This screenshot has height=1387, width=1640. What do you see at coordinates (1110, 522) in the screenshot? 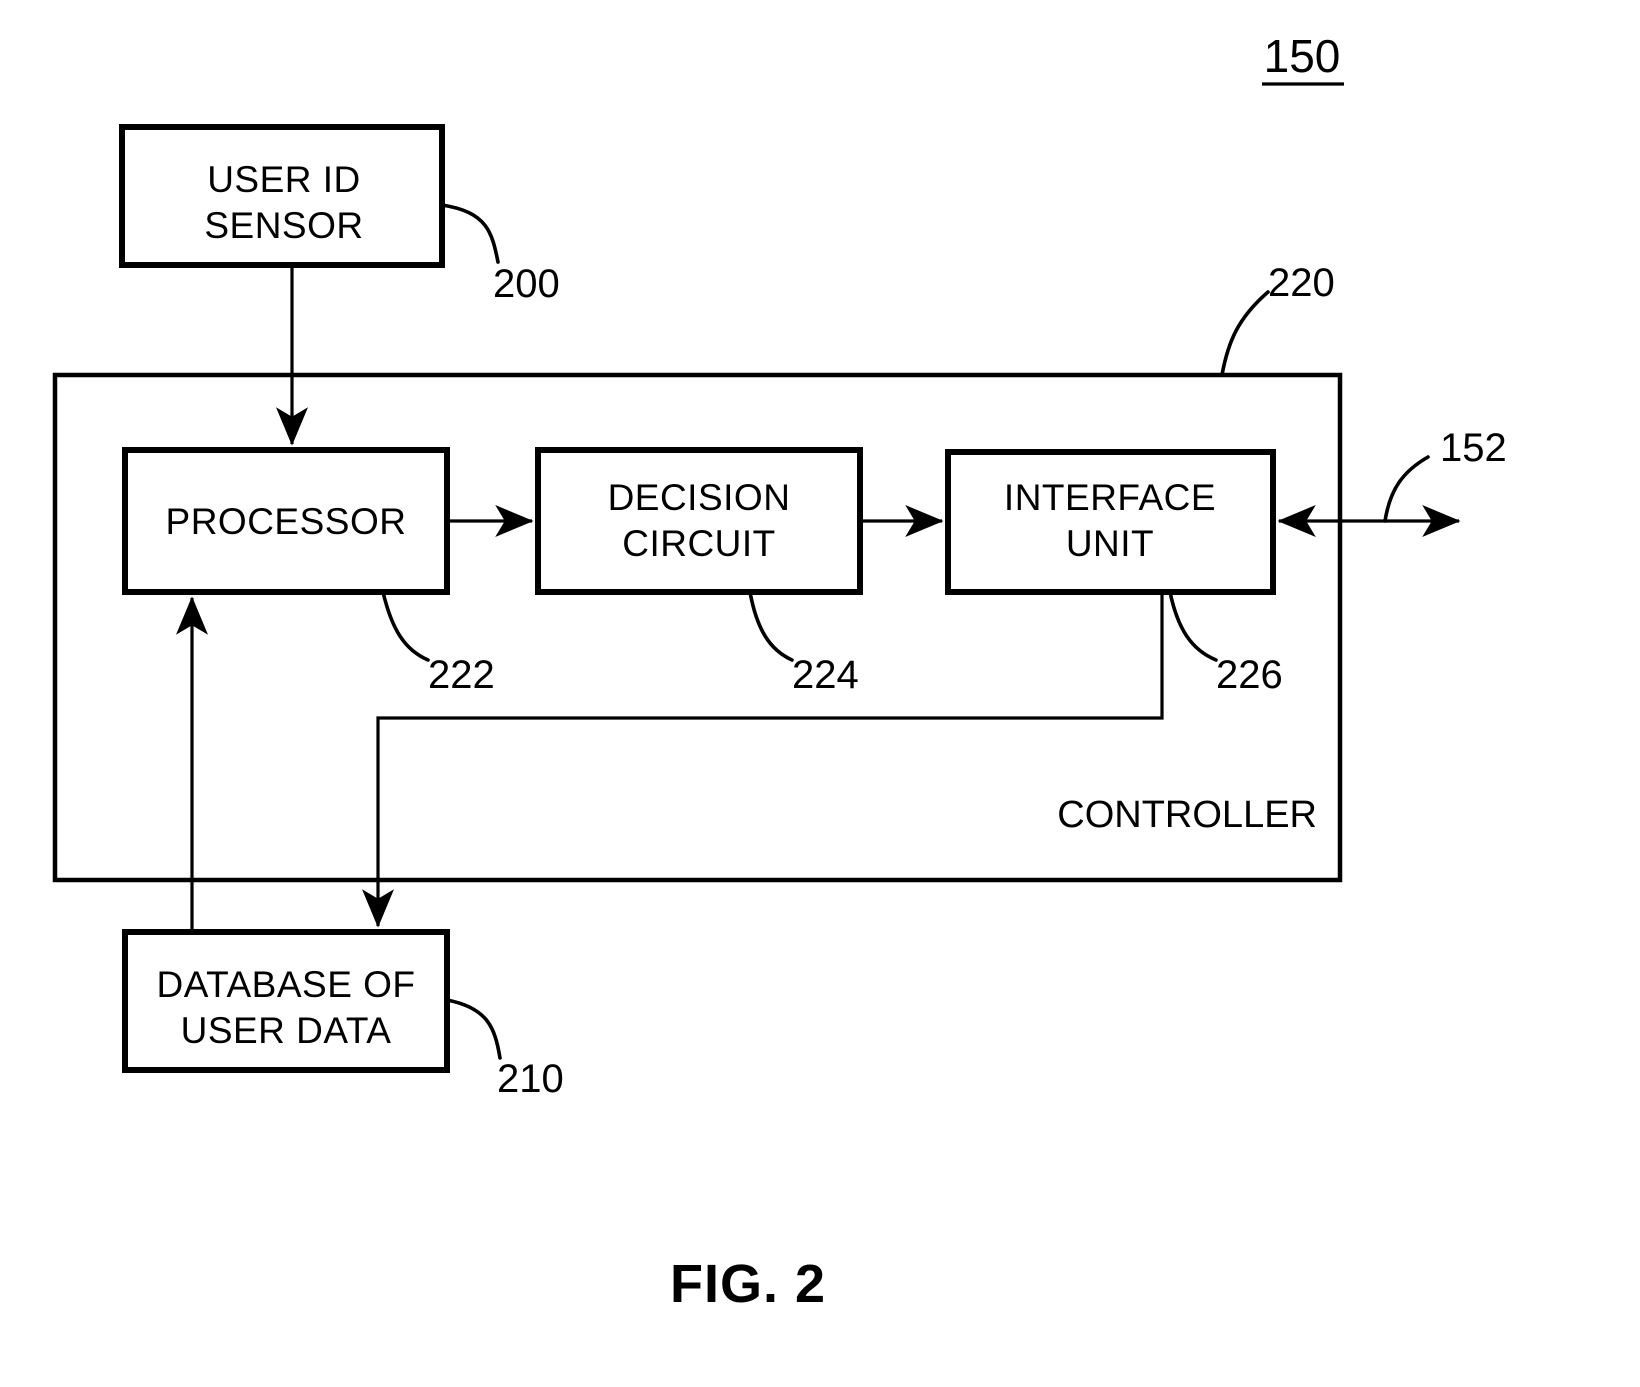
I see `block-interface-unit` at bounding box center [1110, 522].